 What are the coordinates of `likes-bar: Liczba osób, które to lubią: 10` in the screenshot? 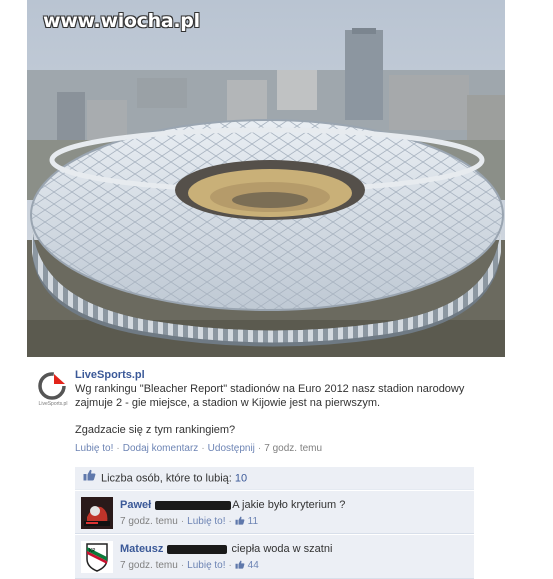 It's located at (274, 478).